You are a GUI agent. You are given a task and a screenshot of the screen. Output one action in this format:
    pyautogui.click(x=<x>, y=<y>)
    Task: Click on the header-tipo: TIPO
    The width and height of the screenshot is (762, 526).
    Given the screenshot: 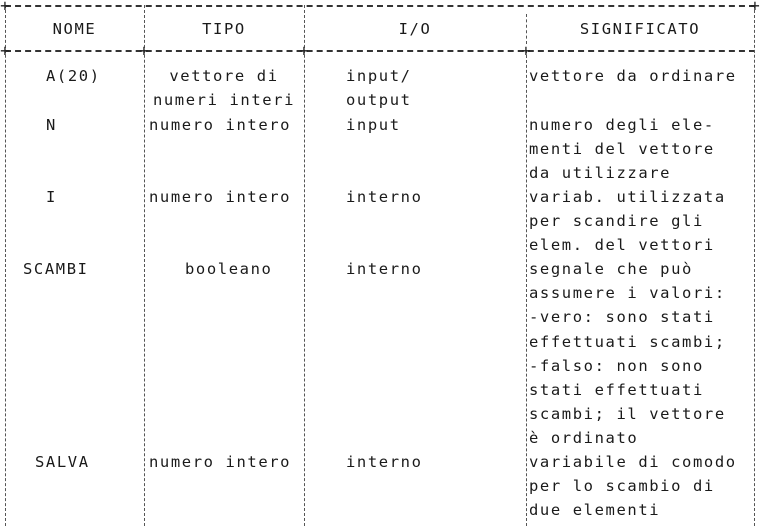 What is the action you would take?
    pyautogui.click(x=224, y=29)
    